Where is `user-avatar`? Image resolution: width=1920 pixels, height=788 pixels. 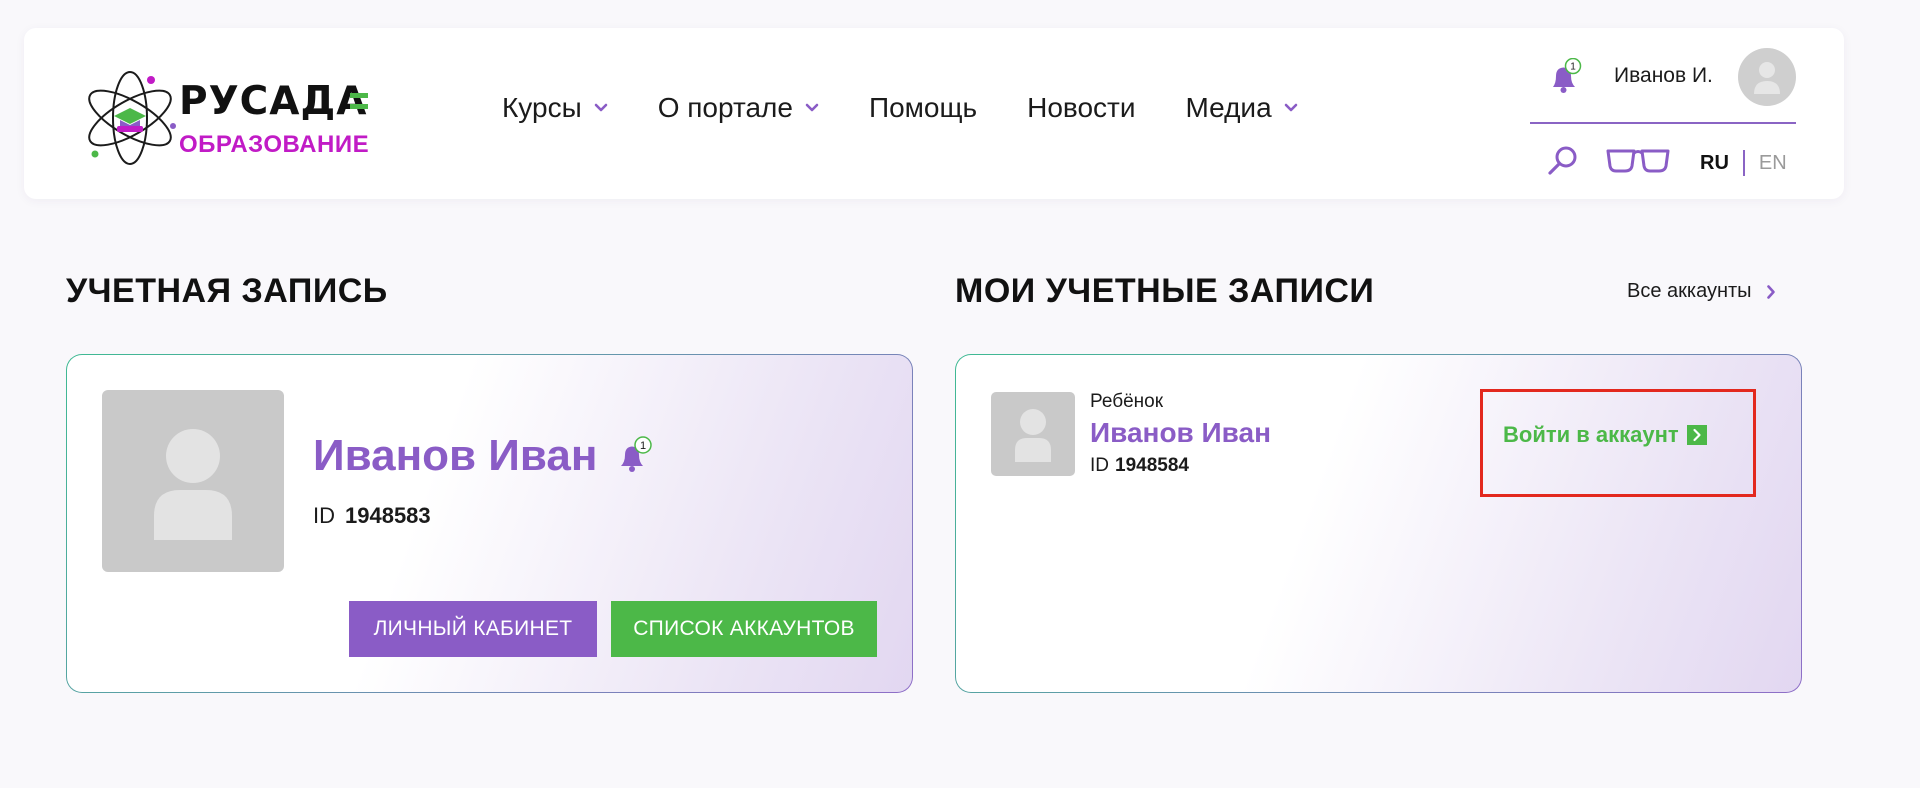
user-avatar is located at coordinates (1767, 77).